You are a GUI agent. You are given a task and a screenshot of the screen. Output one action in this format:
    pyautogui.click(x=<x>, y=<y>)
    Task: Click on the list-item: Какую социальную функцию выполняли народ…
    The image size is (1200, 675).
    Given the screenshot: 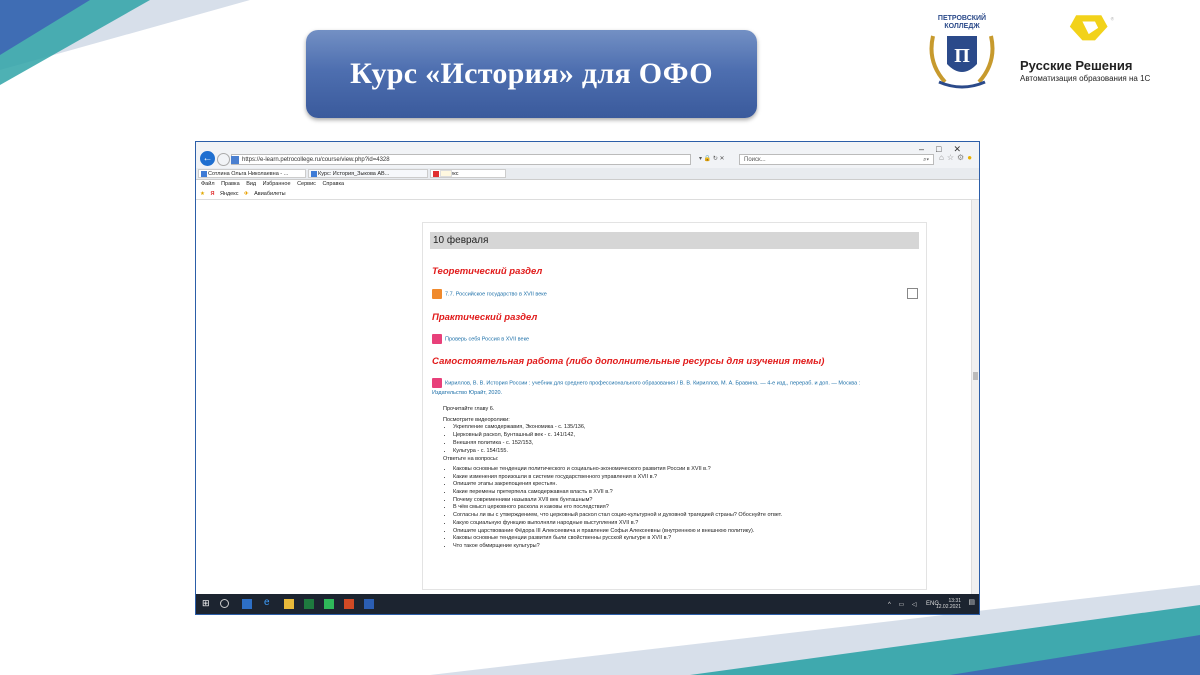 What is the action you would take?
    pyautogui.click(x=617, y=524)
    